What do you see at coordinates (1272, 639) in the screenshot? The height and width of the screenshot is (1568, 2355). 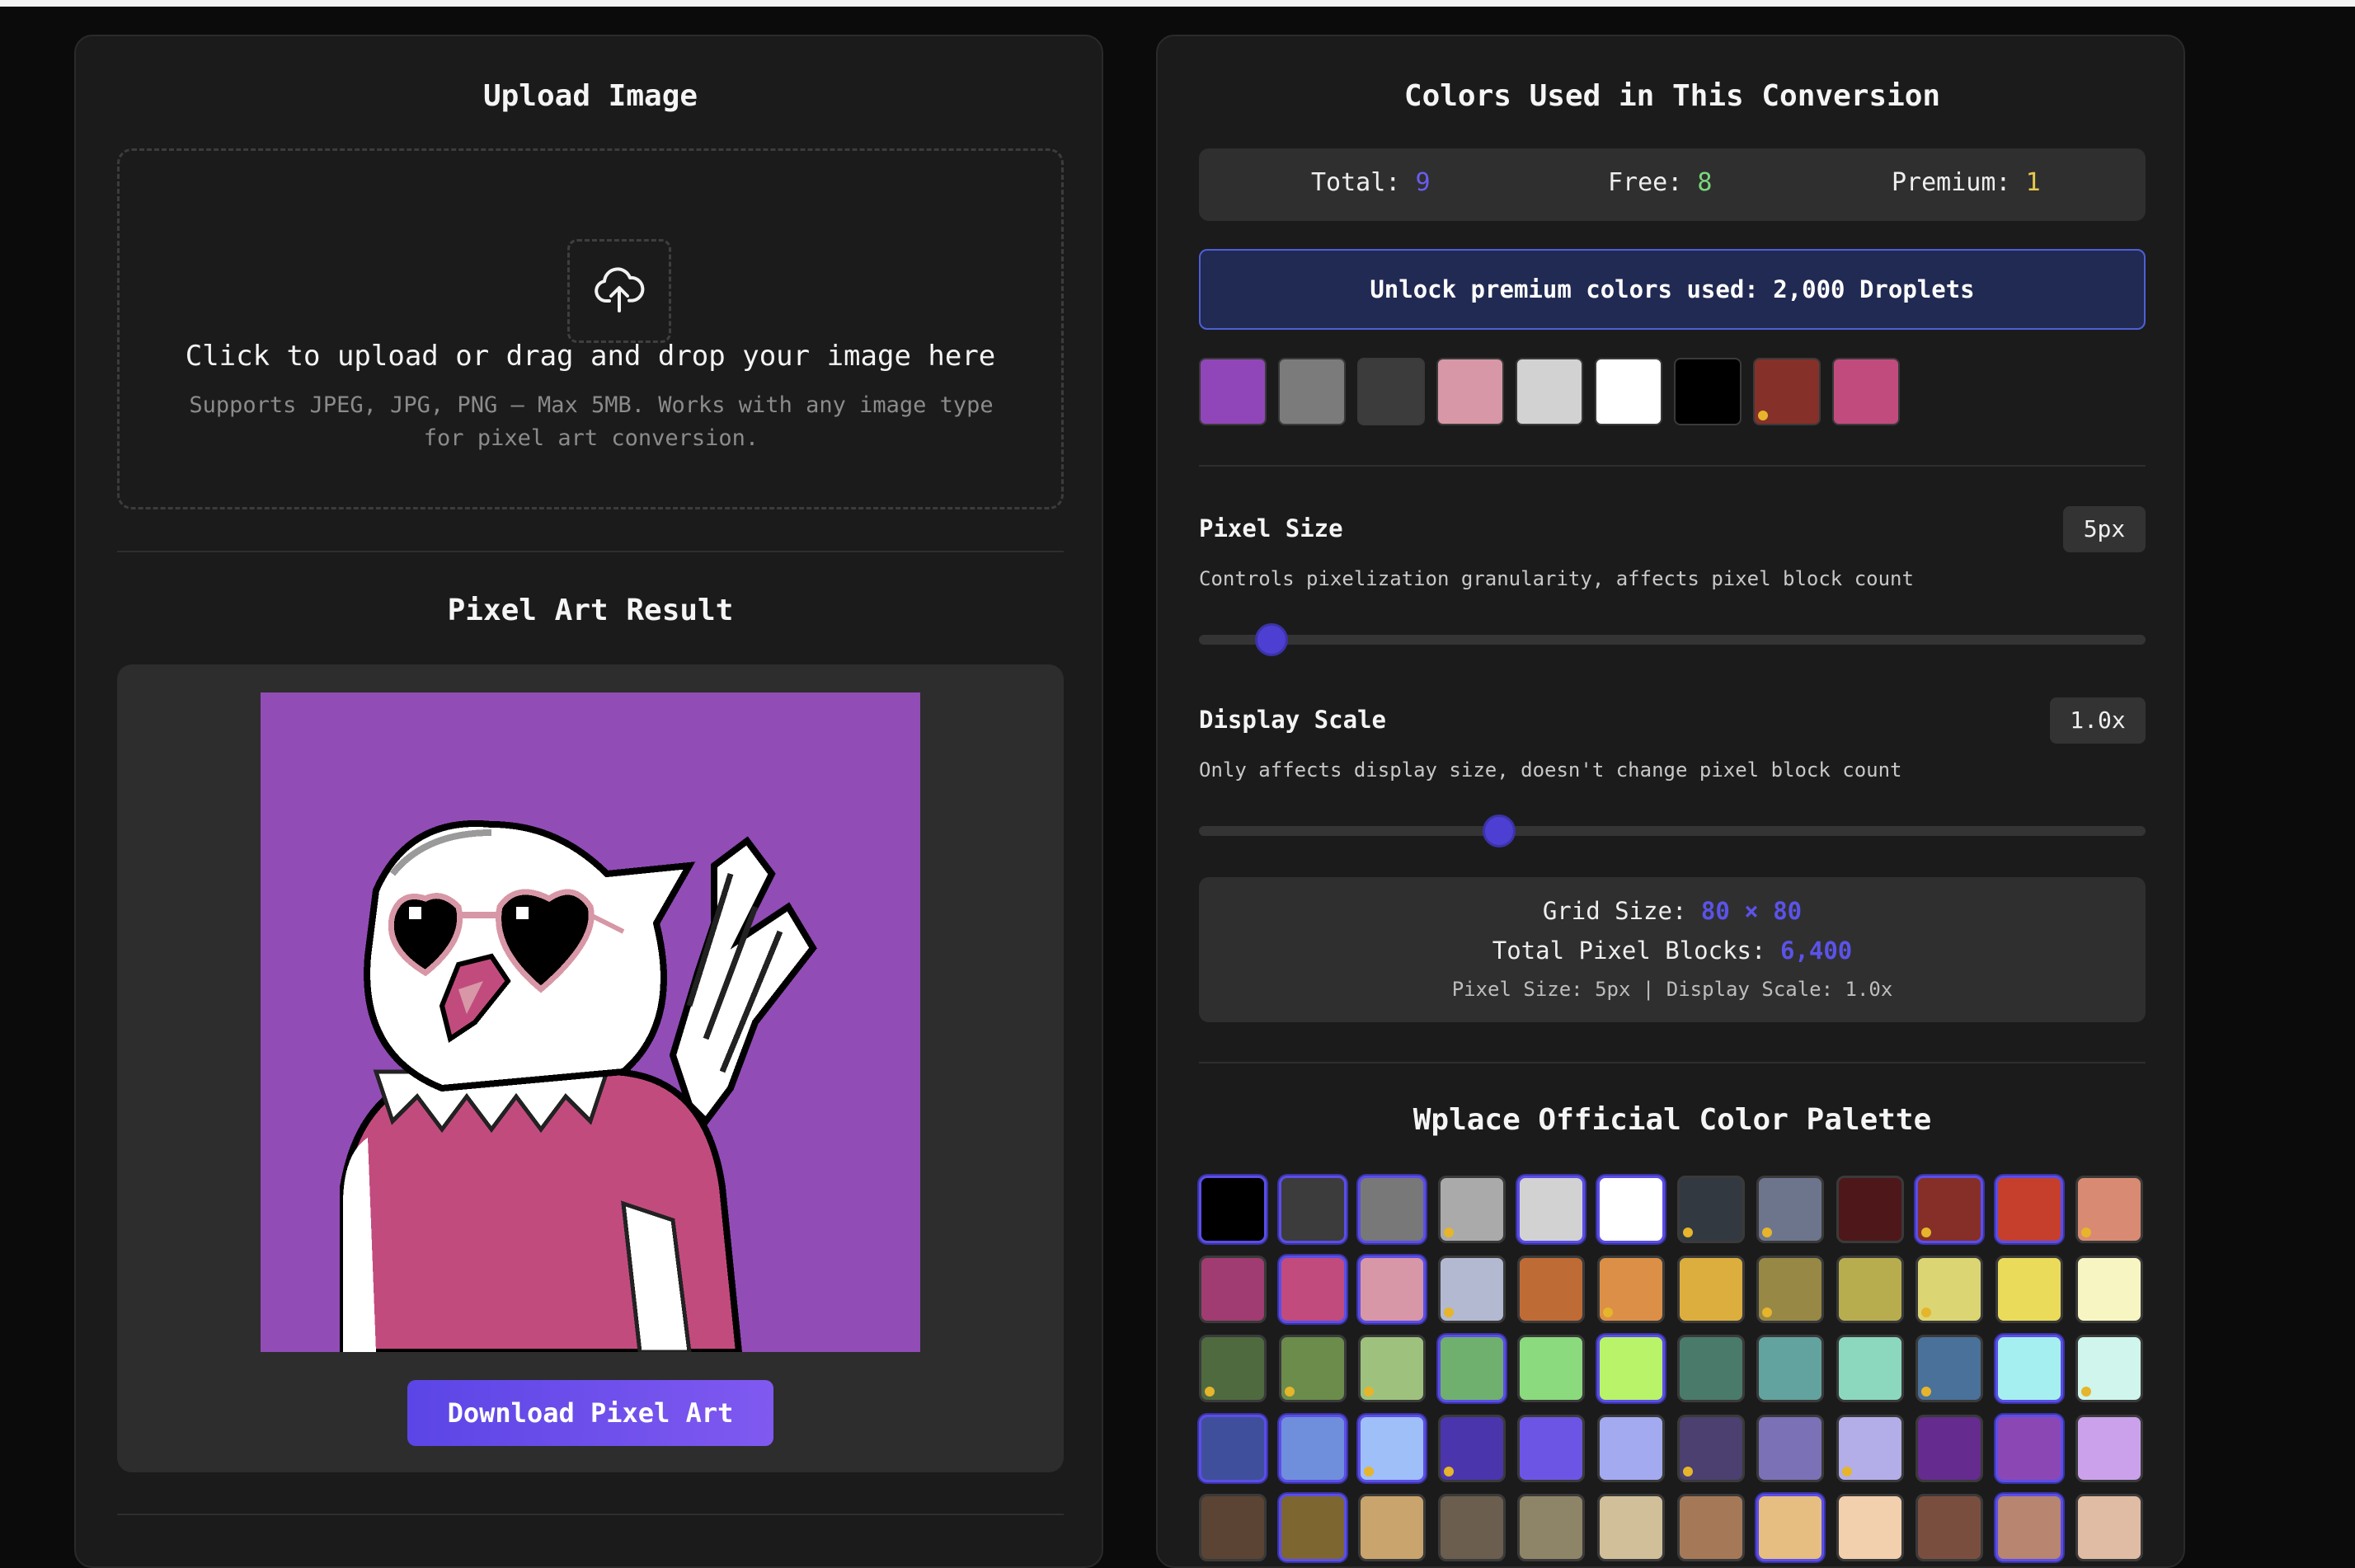 I see `pixel-size-slider-thumb` at bounding box center [1272, 639].